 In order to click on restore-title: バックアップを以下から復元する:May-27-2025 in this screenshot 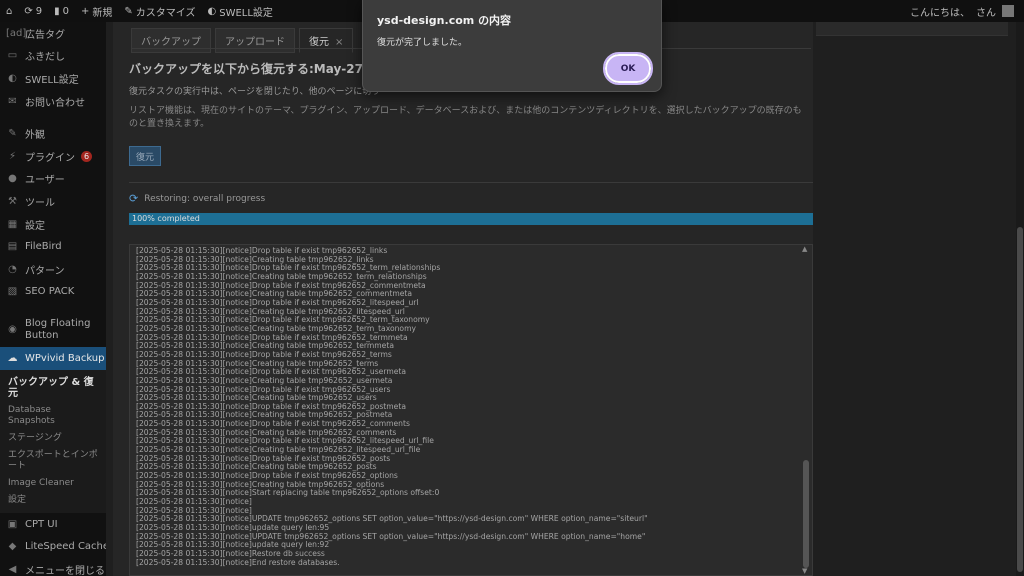, I will do `click(265, 69)`.